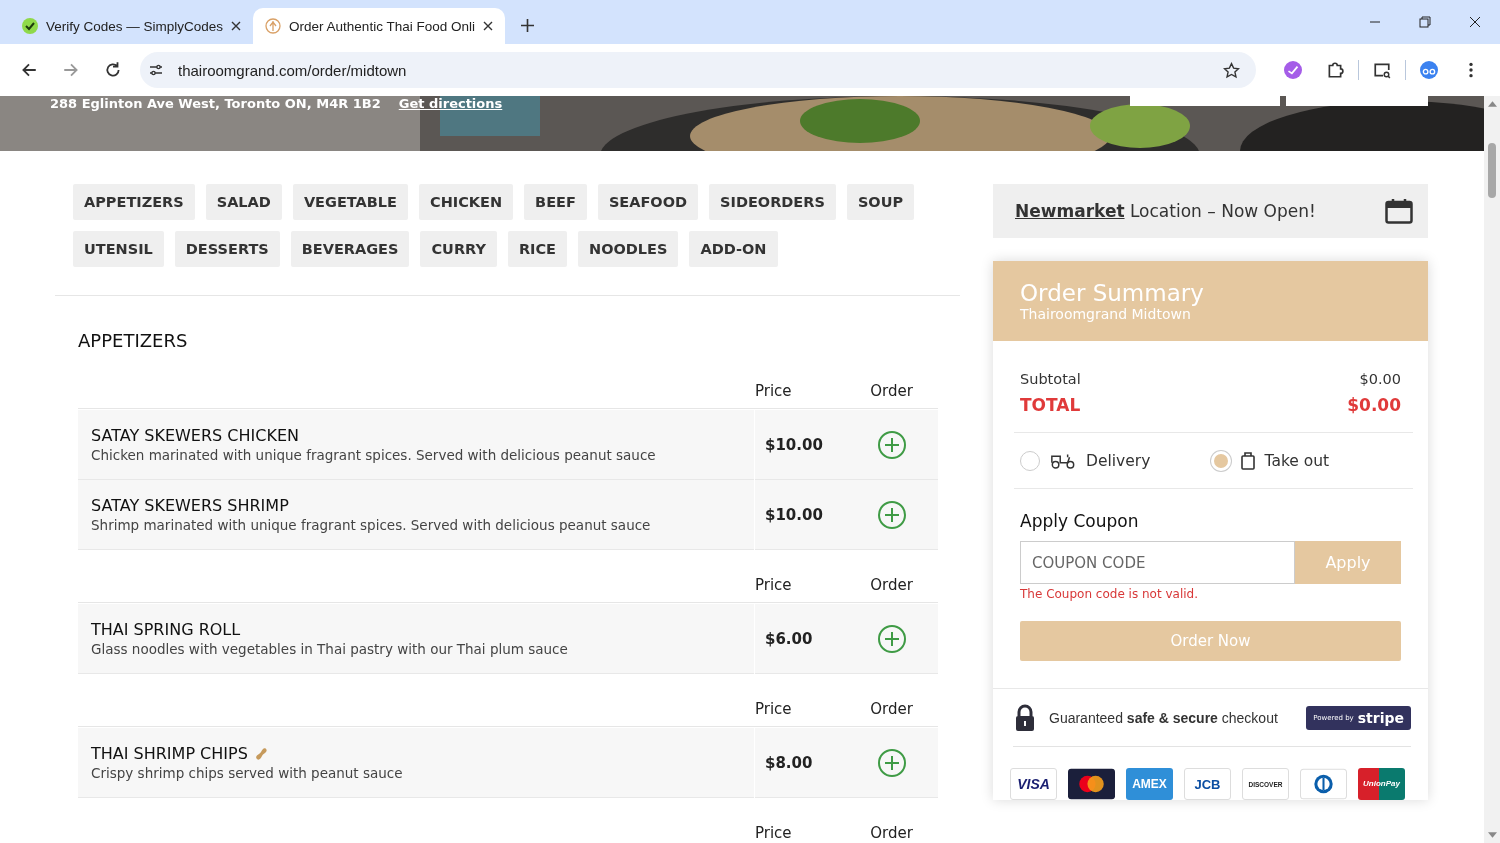 The height and width of the screenshot is (843, 1500). Describe the element at coordinates (1033, 784) in the screenshot. I see `card-logo: VISA` at that location.